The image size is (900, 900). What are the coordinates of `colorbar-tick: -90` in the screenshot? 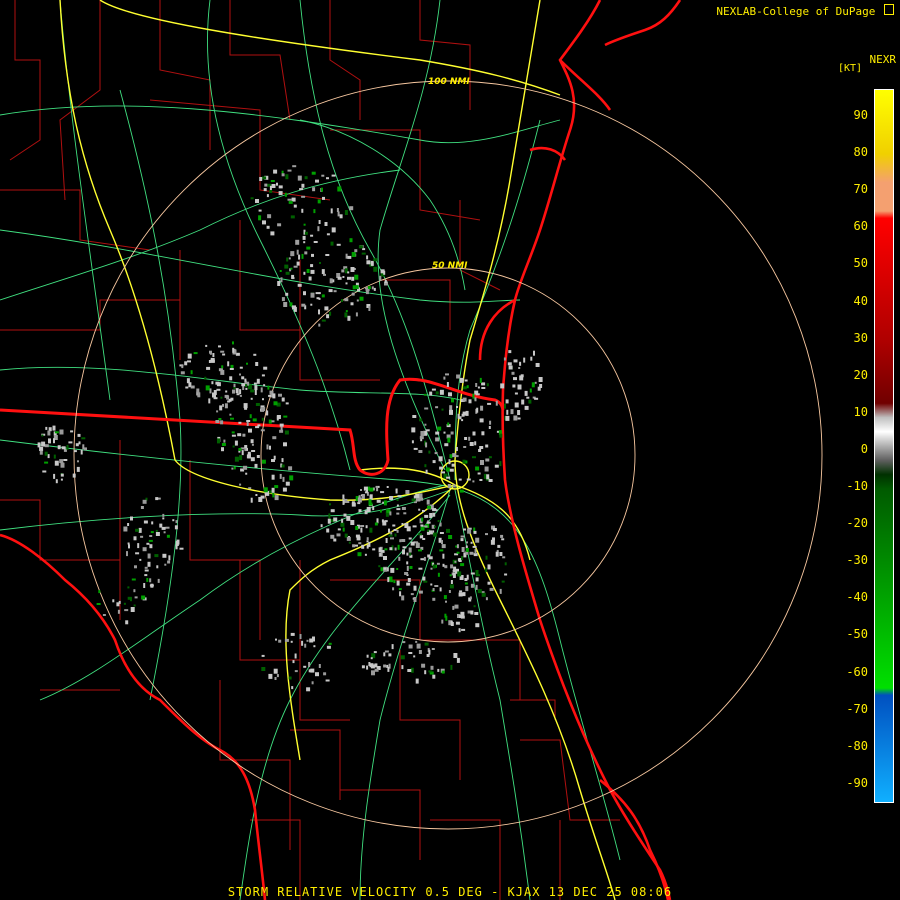 It's located at (857, 782).